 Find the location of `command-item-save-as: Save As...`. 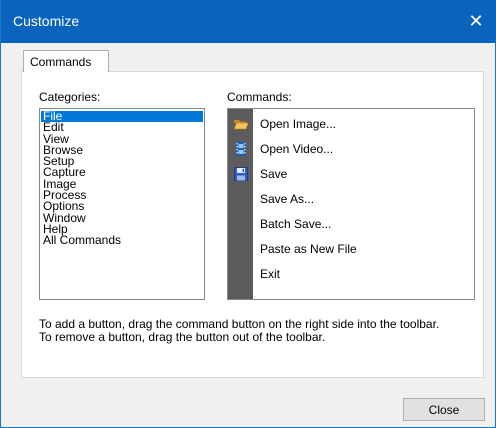

command-item-save-as: Save As... is located at coordinates (351, 199).